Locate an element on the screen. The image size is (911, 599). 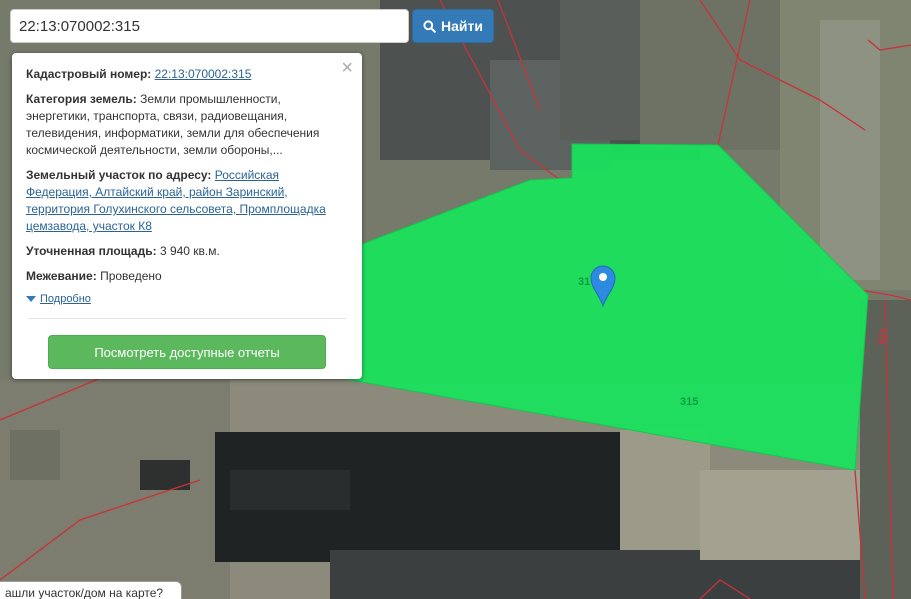
search-bar: Найти is located at coordinates (252, 26).